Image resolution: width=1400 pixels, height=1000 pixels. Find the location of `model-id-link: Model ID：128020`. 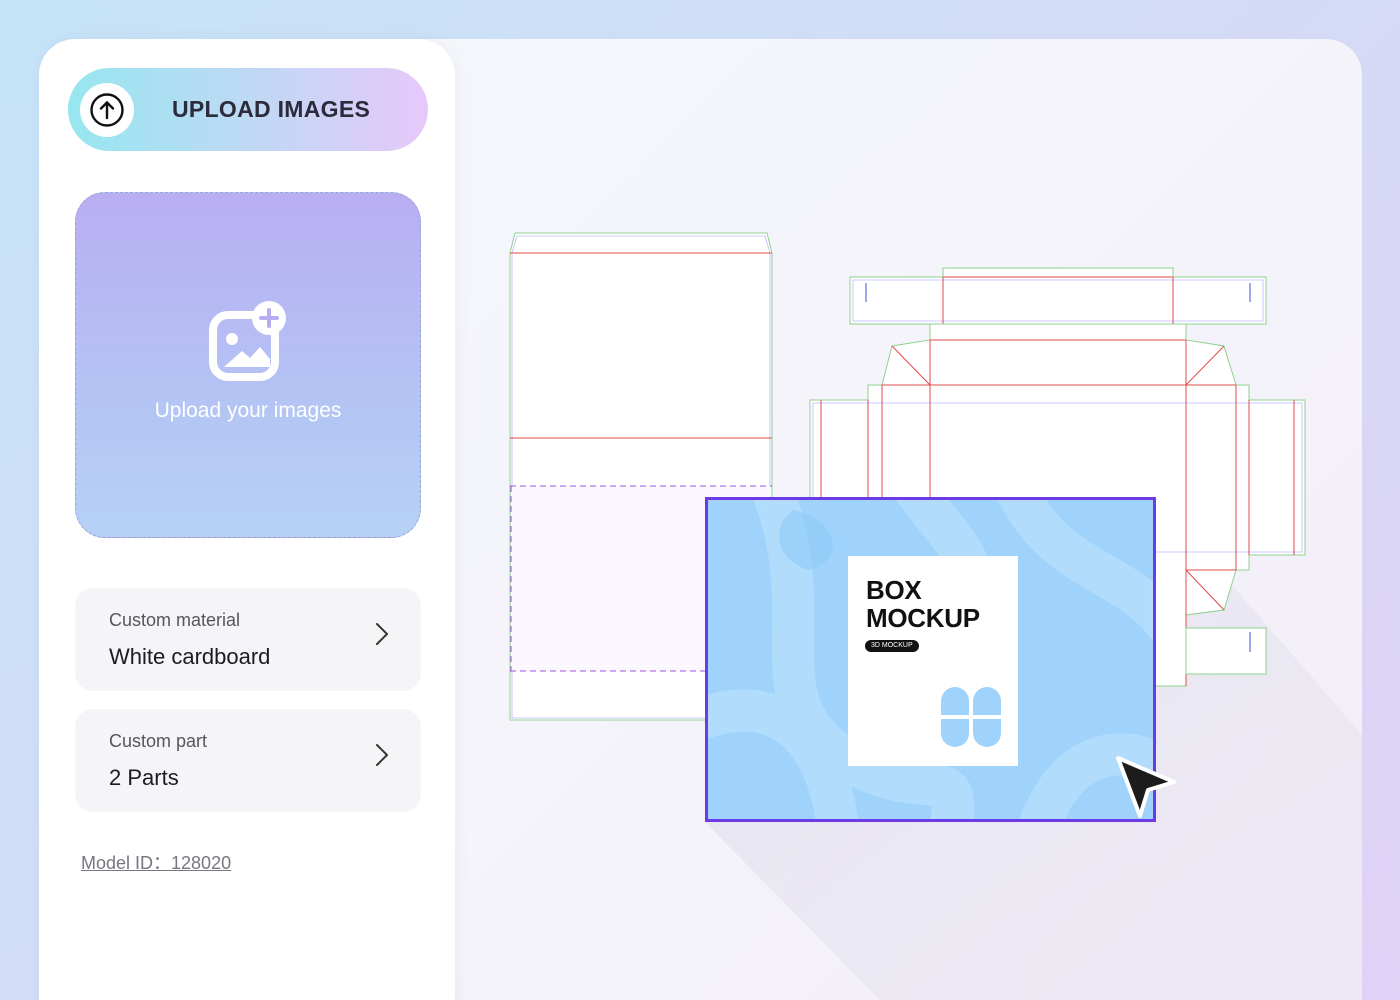

model-id-link: Model ID：128020 is located at coordinates (156, 862).